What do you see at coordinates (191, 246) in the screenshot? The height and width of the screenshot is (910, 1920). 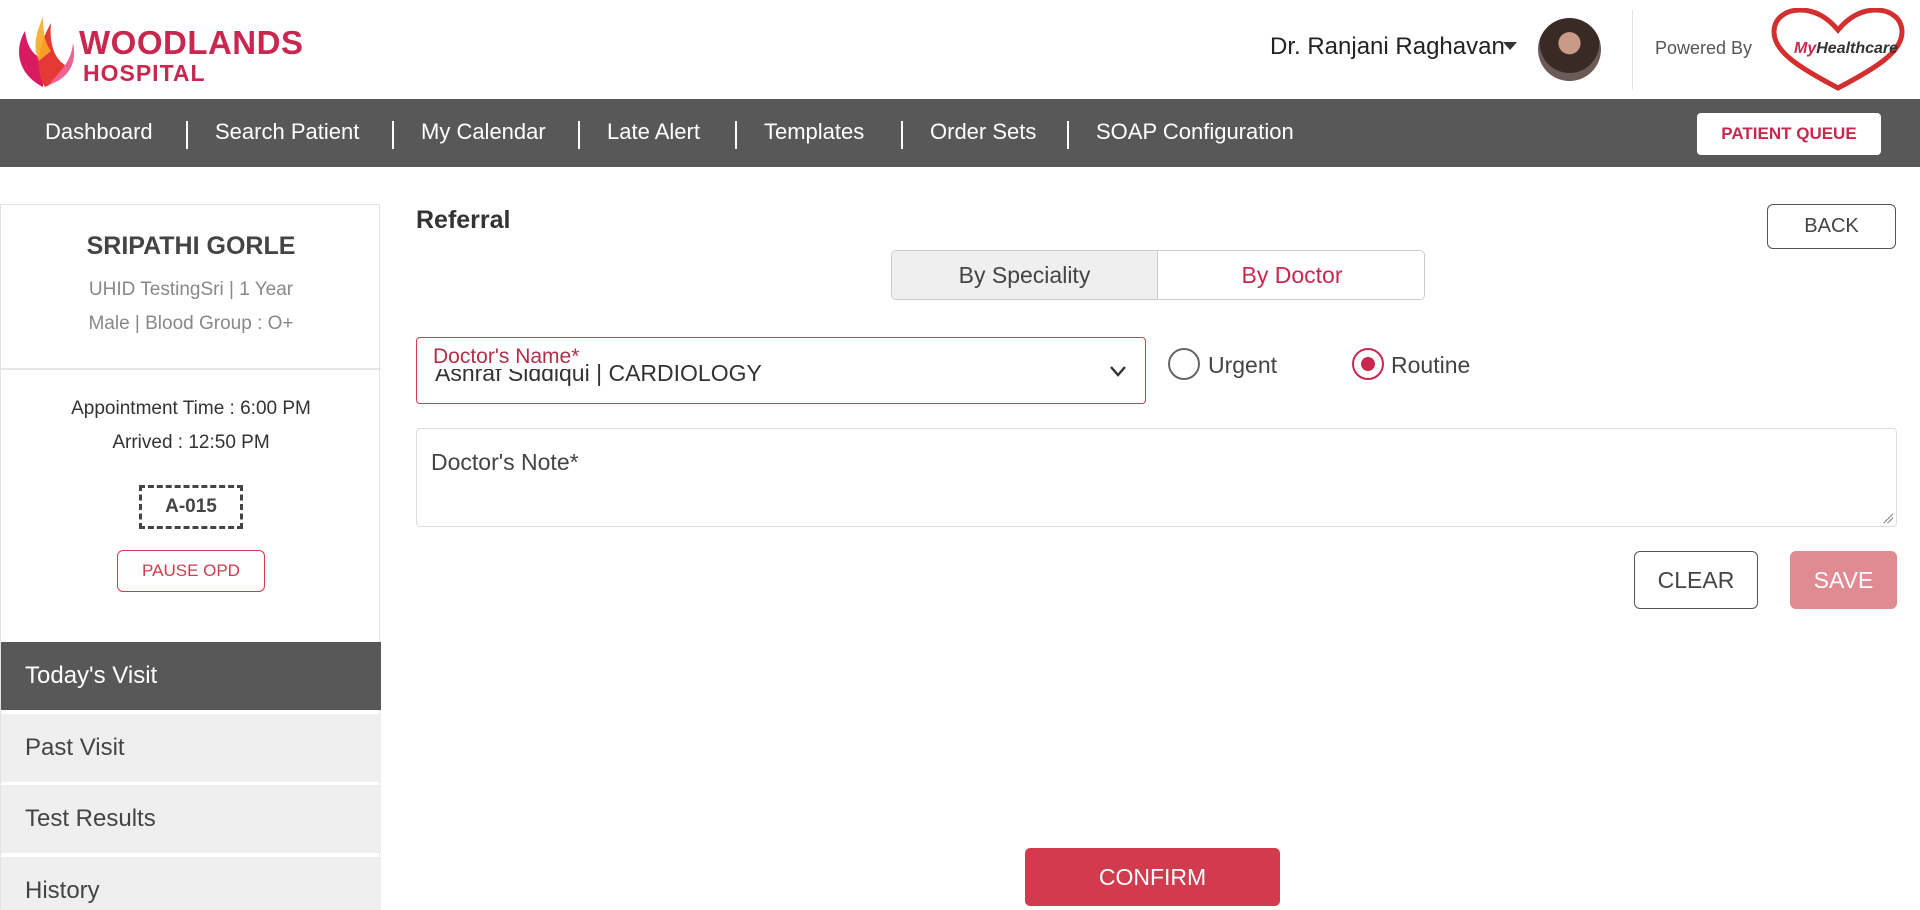 I see `patient-name: SRIPATHI GORLE` at bounding box center [191, 246].